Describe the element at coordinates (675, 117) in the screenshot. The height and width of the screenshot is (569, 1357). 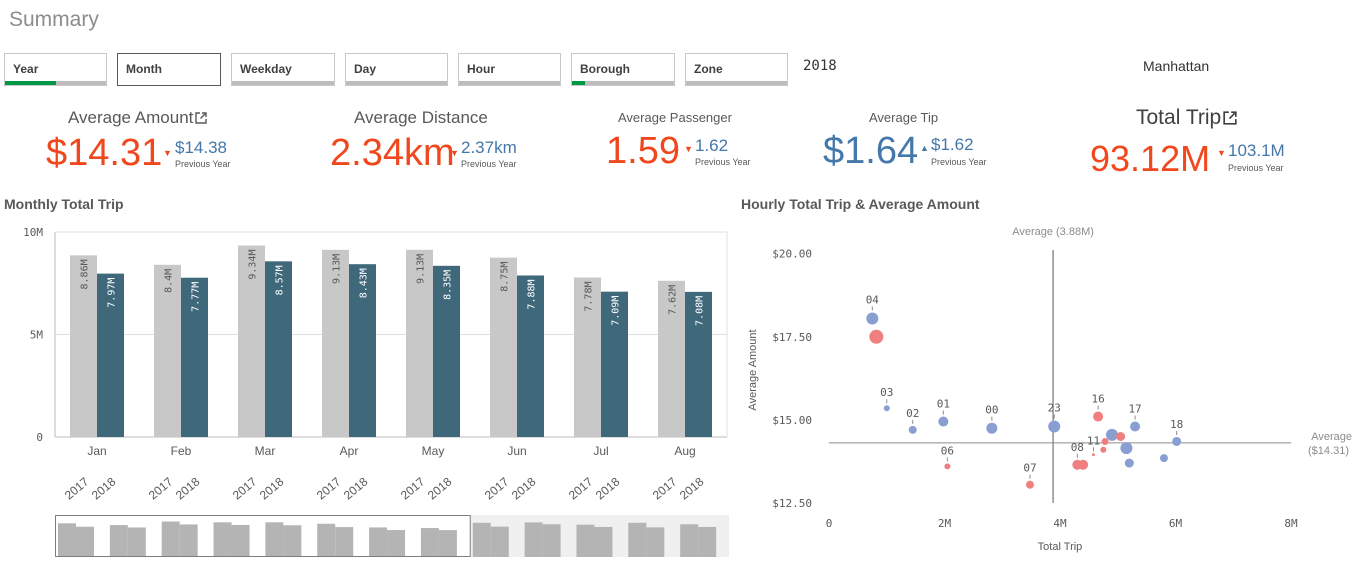
I see `kpi-average-passenger-title: Average Passenger` at that location.